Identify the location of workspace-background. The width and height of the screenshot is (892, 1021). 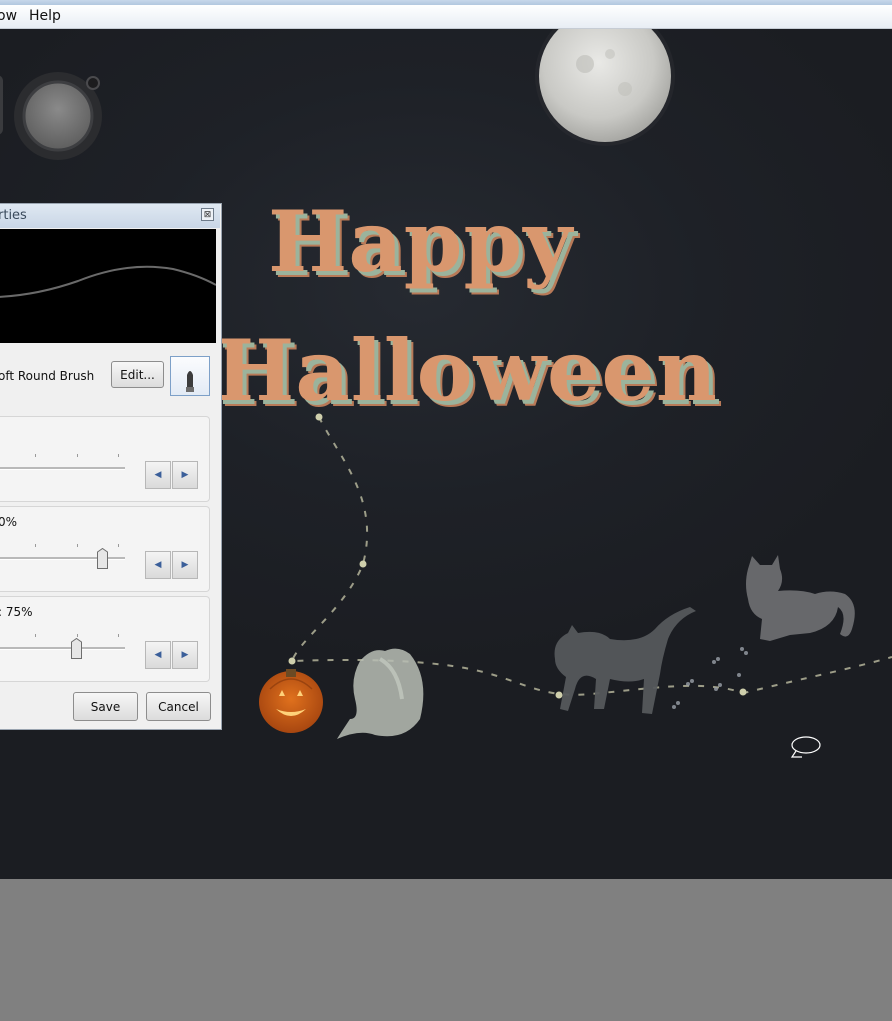
(446, 950).